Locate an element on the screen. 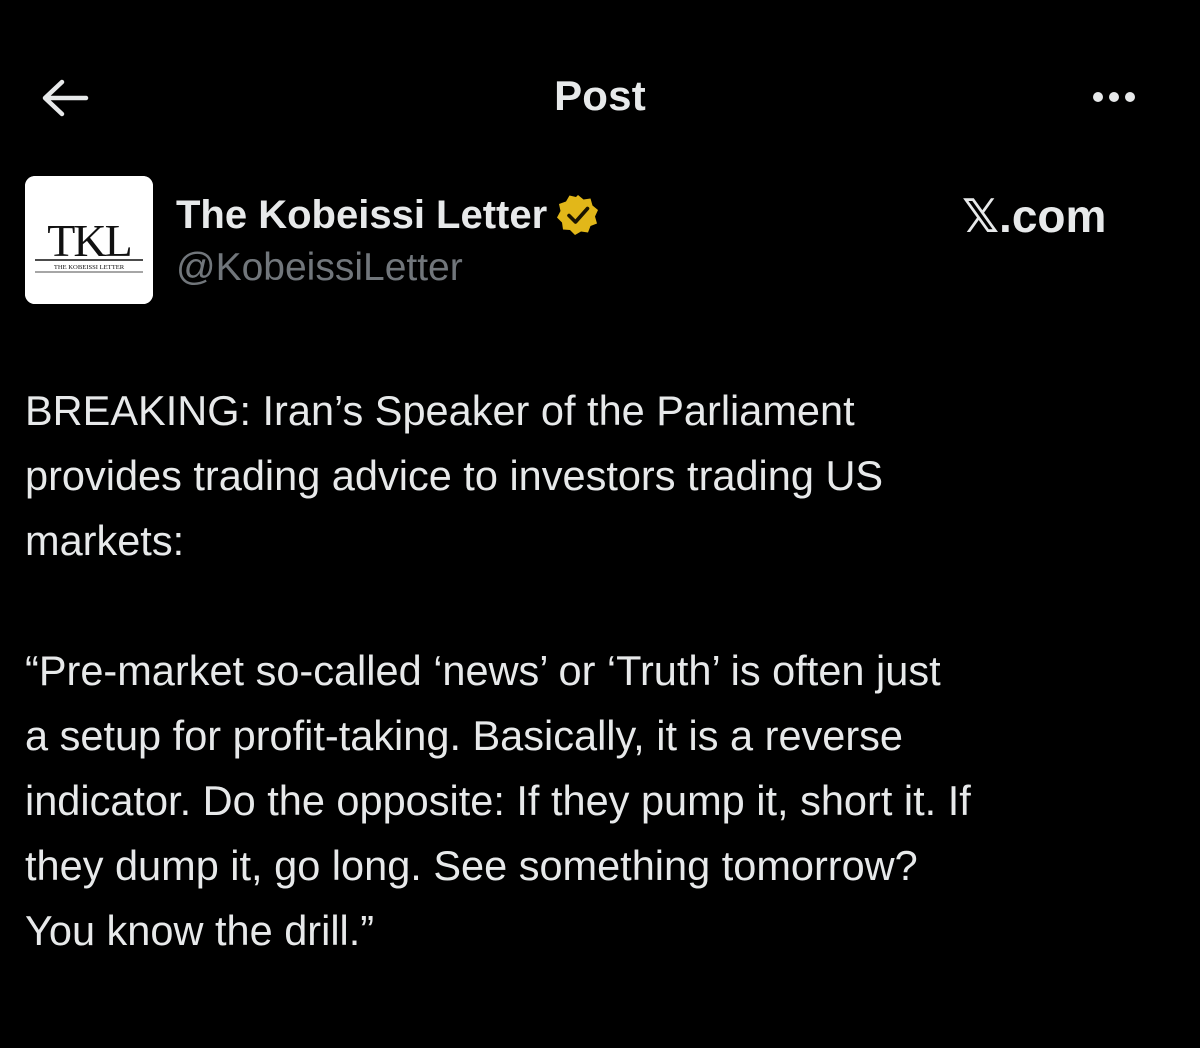 The image size is (1200, 1048). watermark-text: 𝕏.com is located at coordinates (1034, 216).